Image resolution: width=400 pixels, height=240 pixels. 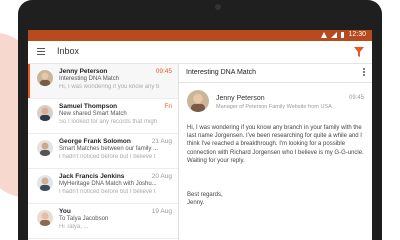 What do you see at coordinates (334, 35) in the screenshot?
I see `signal-icon` at bounding box center [334, 35].